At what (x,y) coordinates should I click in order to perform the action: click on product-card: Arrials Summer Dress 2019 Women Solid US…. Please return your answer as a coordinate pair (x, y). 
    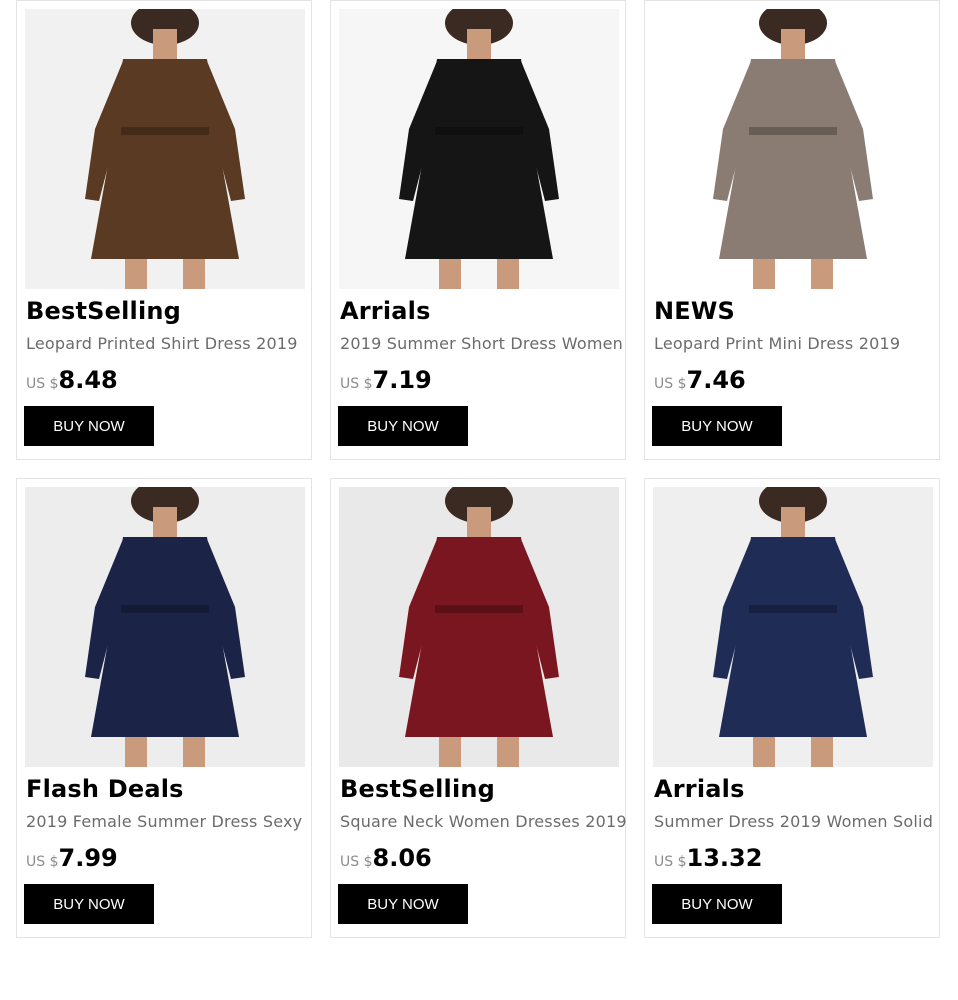
    Looking at the image, I should click on (792, 708).